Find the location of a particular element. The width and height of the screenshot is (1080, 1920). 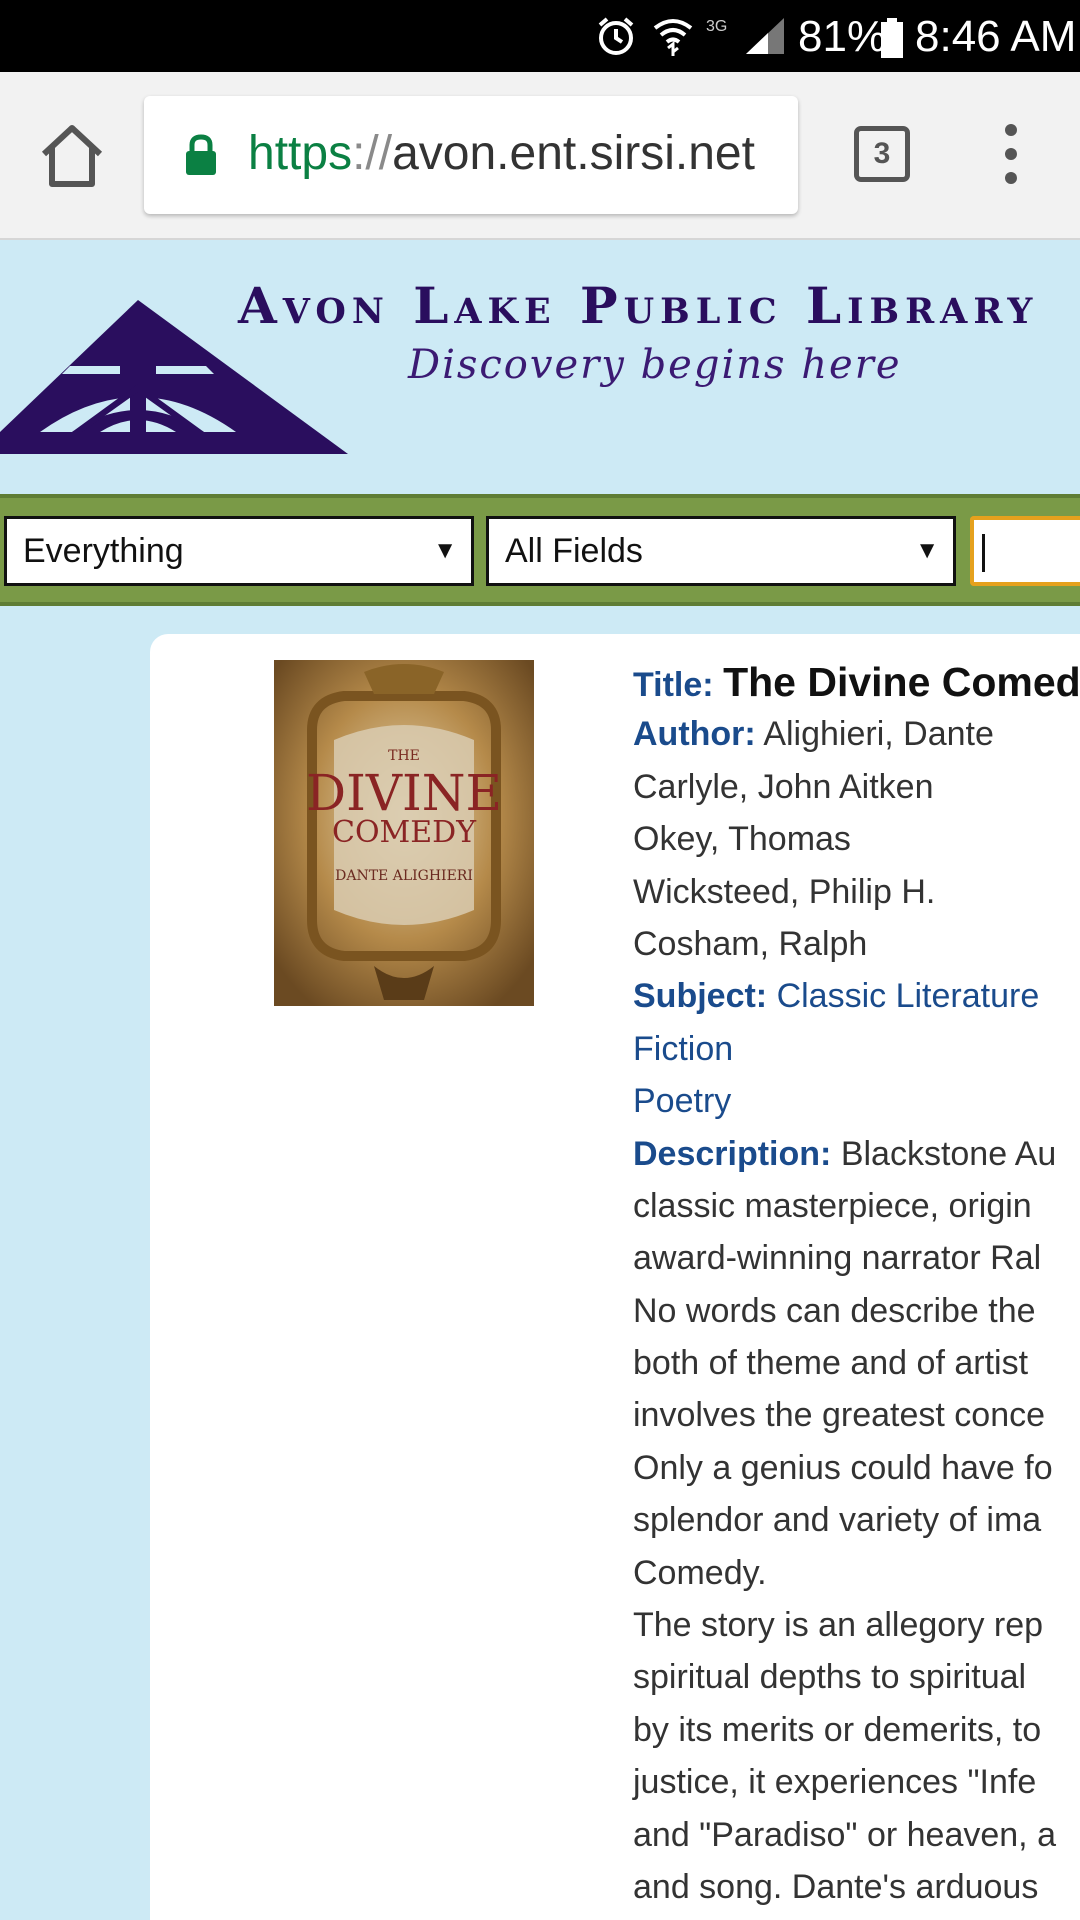

library-name: Avon Lake Public Library is located at coordinates (638, 305).